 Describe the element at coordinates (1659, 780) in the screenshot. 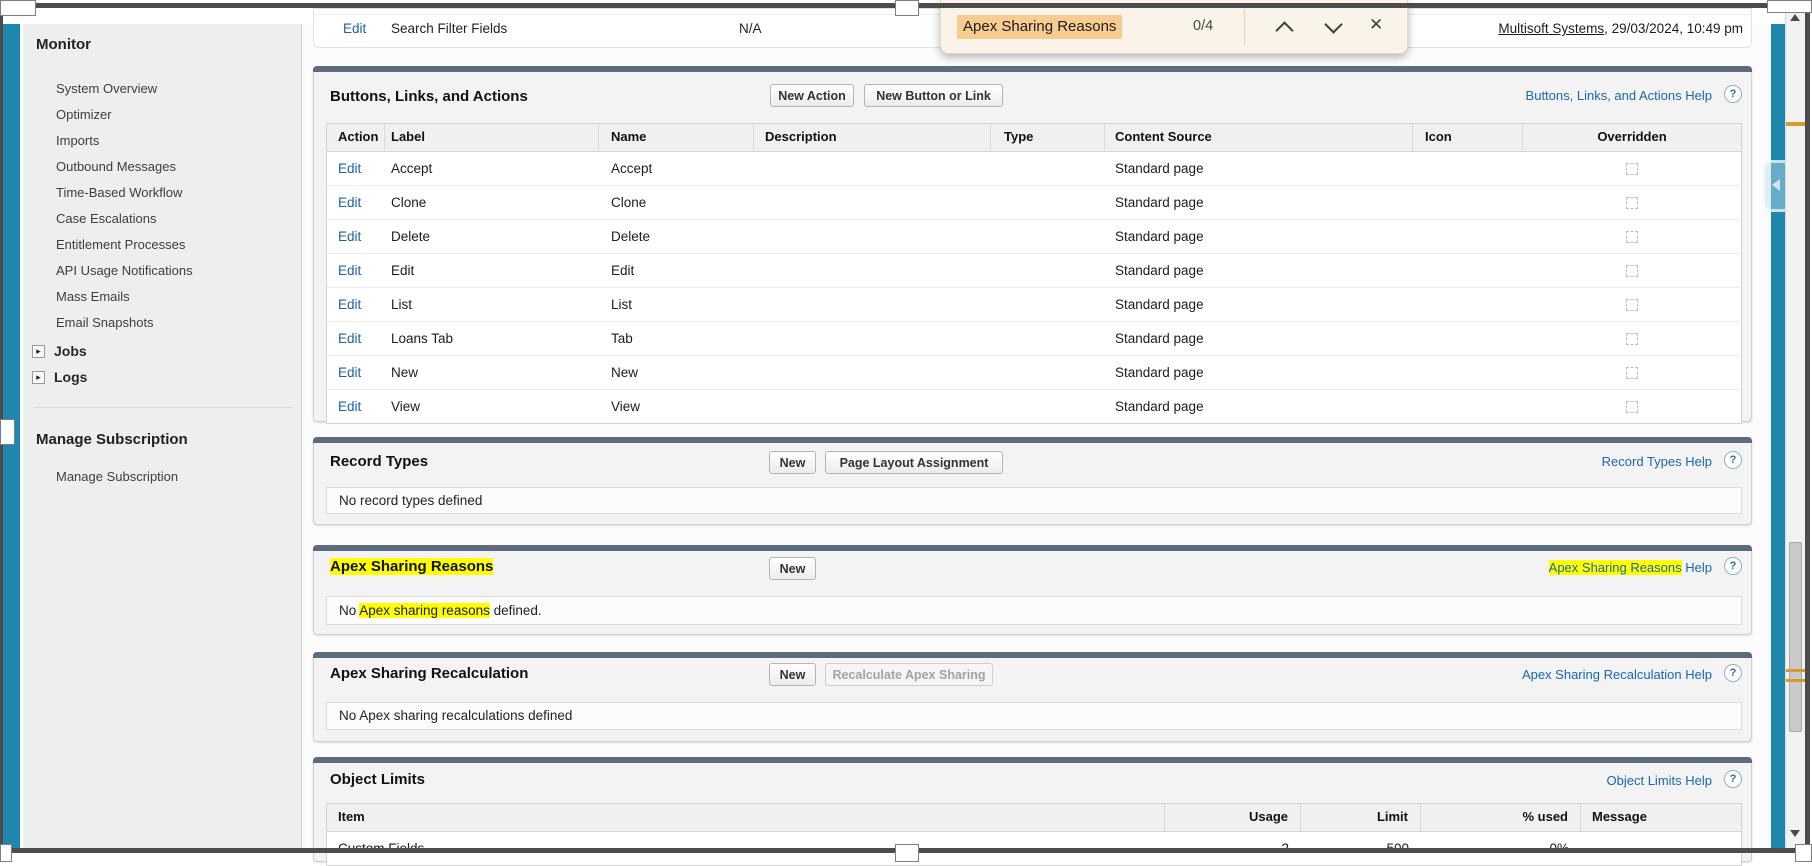

I see `object-limits-help-link: Object Limits Help` at that location.